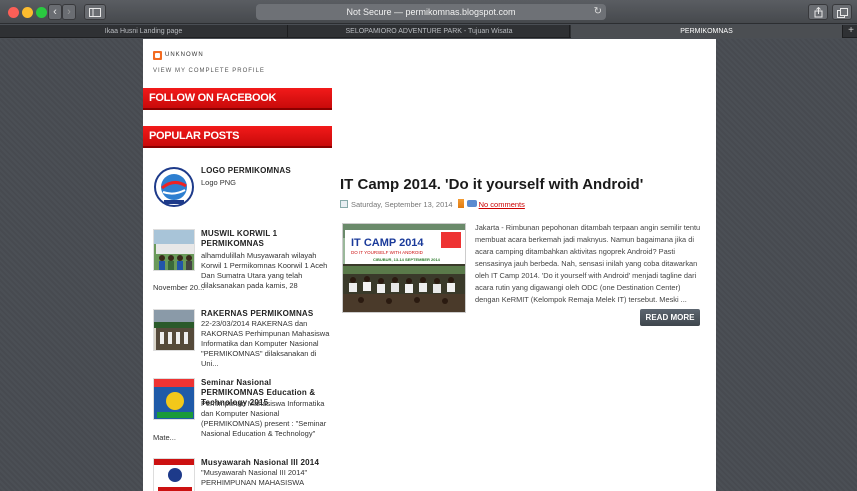 The width and height of the screenshot is (857, 491). What do you see at coordinates (670, 317) in the screenshot?
I see `read-more-button: READ MORE` at bounding box center [670, 317].